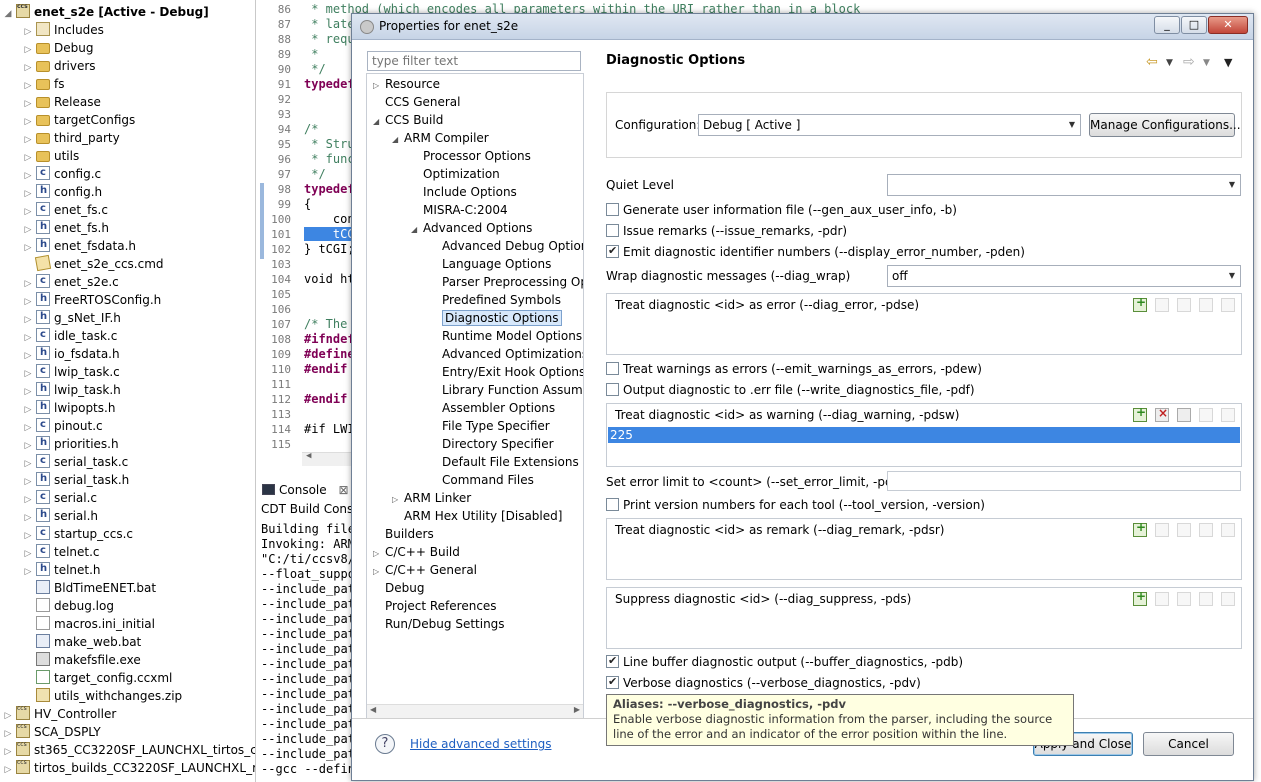  Describe the element at coordinates (506, 354) in the screenshot. I see `nav-item: Advanced Optimizations` at that location.